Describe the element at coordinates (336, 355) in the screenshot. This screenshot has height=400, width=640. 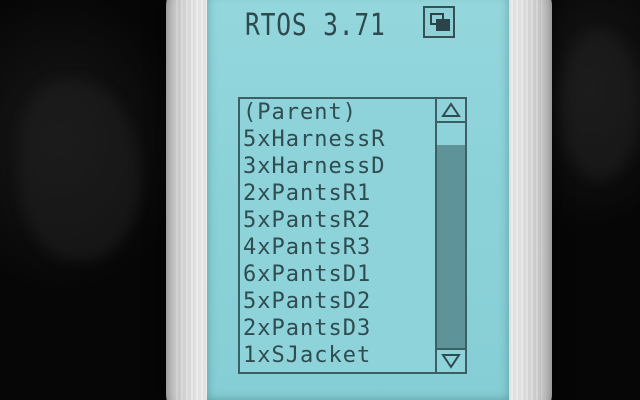
I see `list-item: 1xSJacket` at that location.